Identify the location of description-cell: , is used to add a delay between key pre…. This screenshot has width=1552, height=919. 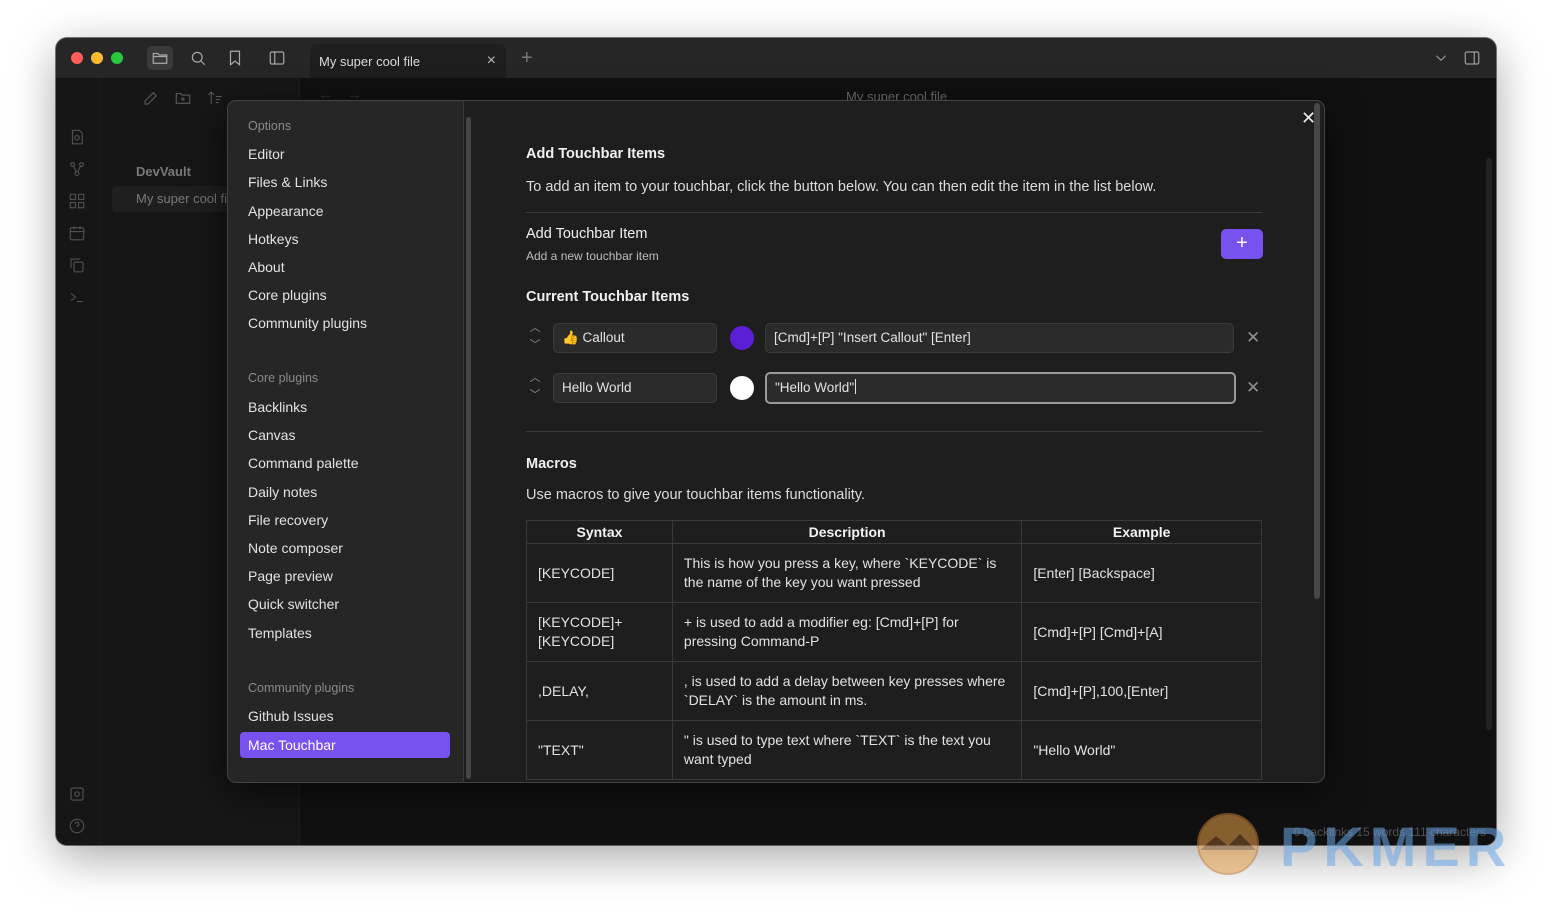
(847, 691).